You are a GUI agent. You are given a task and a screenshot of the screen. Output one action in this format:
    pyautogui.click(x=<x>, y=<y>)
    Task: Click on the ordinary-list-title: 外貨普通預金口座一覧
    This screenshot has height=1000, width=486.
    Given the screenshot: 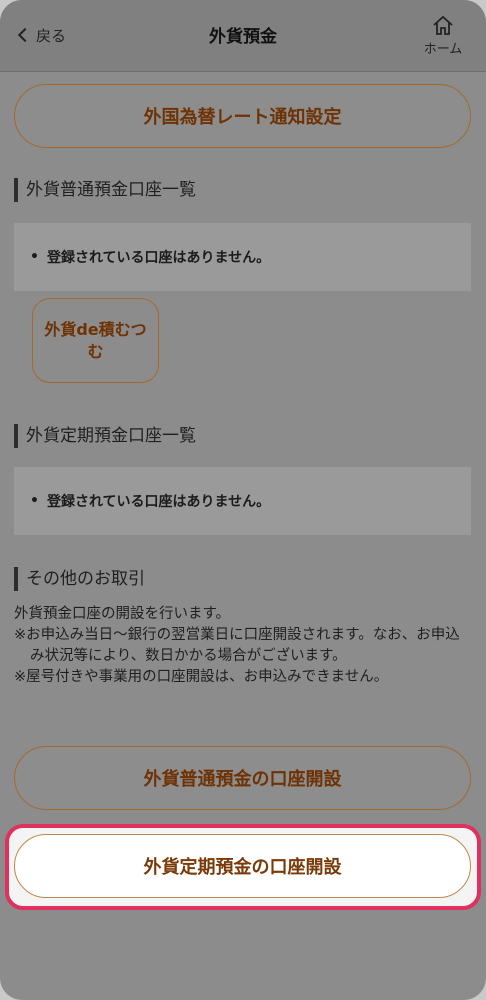 What is the action you would take?
    pyautogui.click(x=105, y=190)
    